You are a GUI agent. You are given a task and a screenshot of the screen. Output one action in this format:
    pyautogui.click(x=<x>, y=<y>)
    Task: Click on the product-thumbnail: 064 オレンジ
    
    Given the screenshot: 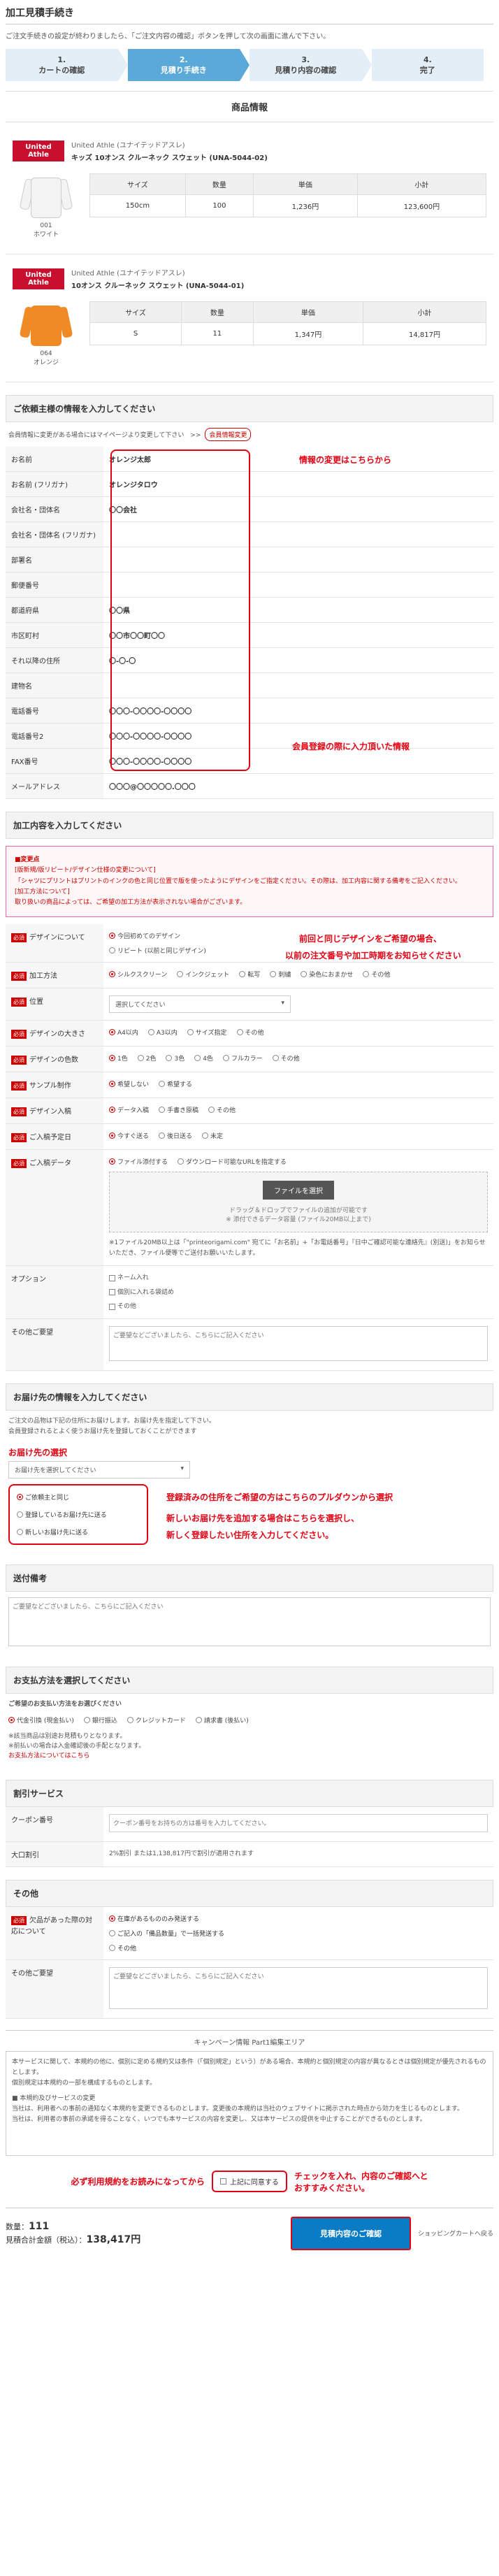 What is the action you would take?
    pyautogui.click(x=46, y=333)
    